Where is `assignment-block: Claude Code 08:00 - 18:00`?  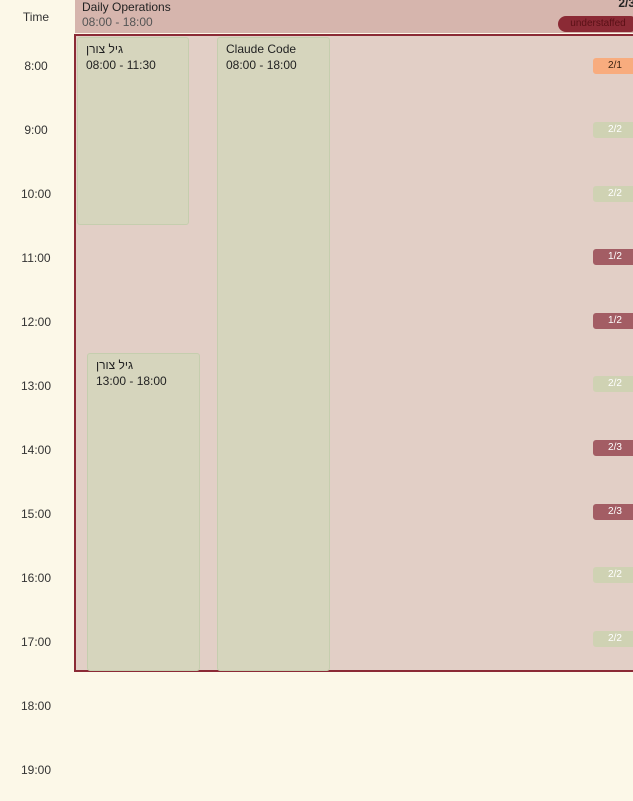
assignment-block: Claude Code 08:00 - 18:00 is located at coordinates (273, 354).